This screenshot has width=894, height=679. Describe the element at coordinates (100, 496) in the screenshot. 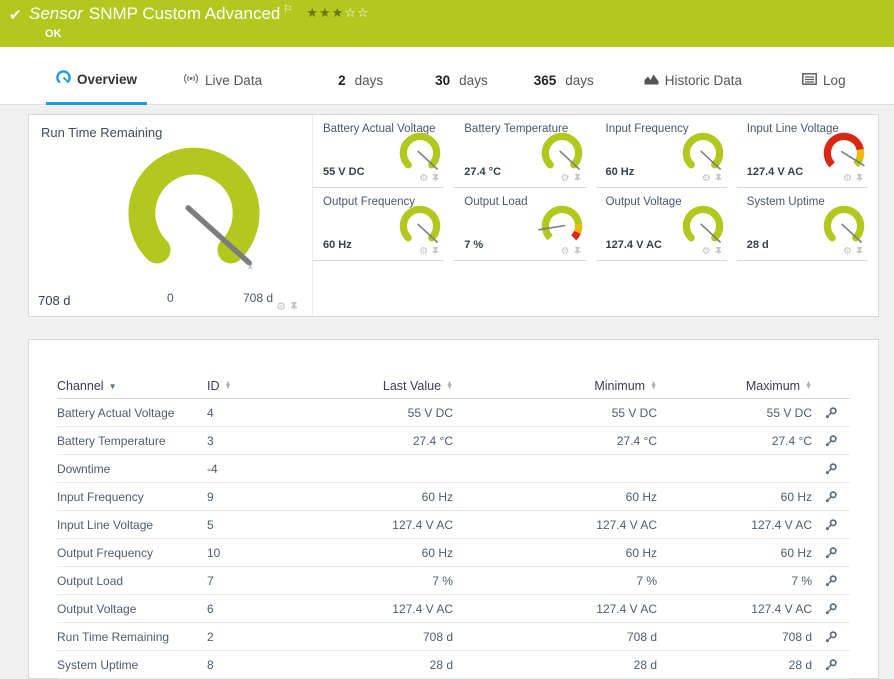

I see `cell-channel: Input Frequency` at that location.